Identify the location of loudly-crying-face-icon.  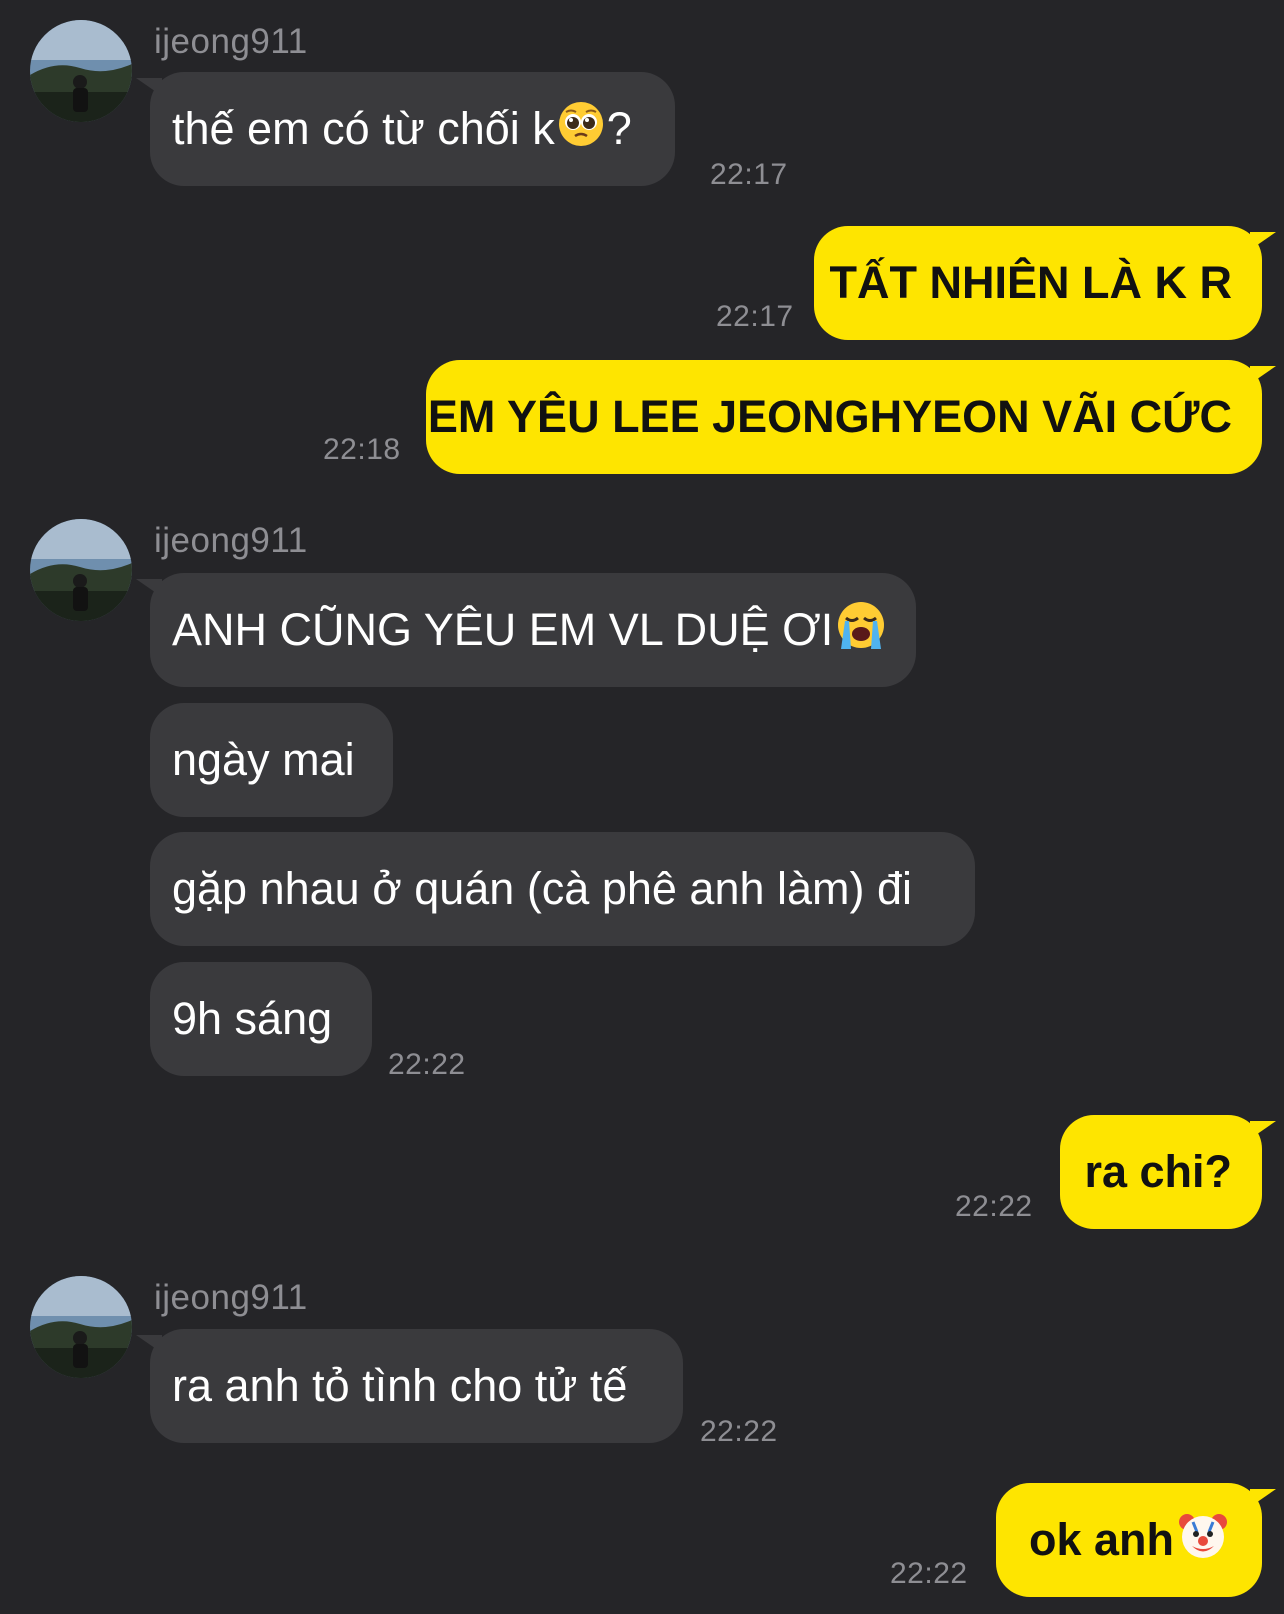
(861, 630).